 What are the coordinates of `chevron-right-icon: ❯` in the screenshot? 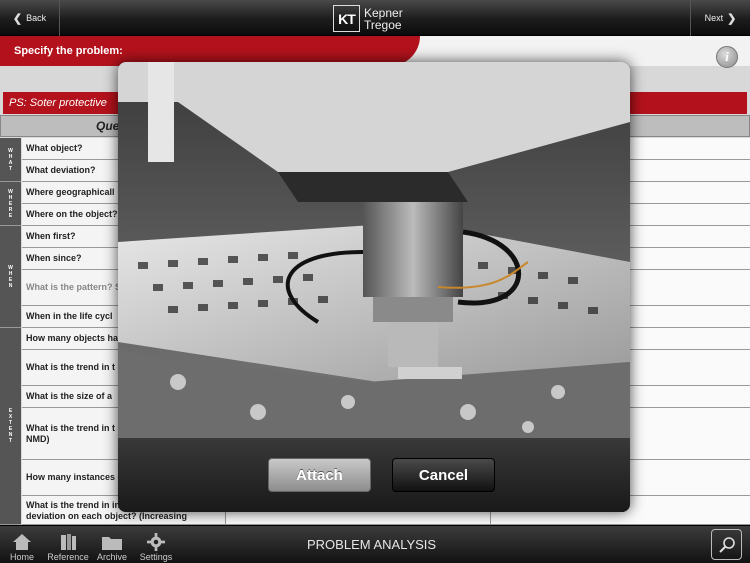 It's located at (732, 18).